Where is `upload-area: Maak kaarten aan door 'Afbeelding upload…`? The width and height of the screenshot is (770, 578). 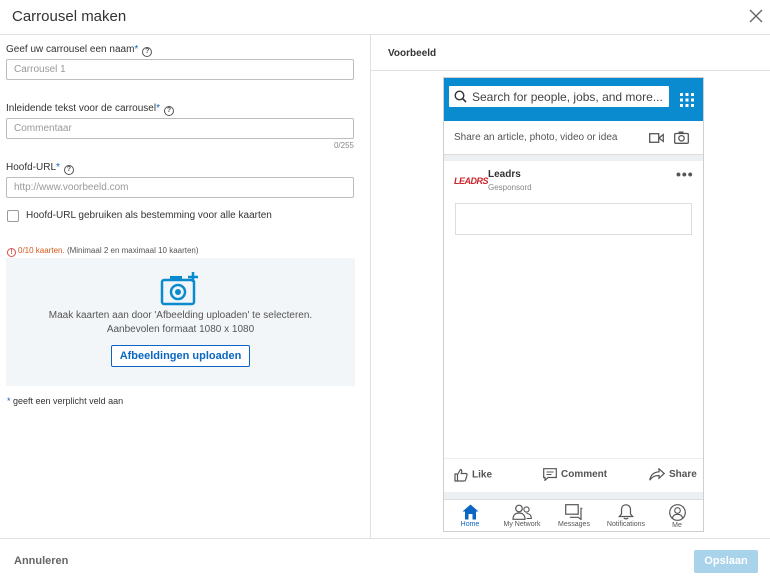
upload-area: Maak kaarten aan door 'Afbeelding upload… is located at coordinates (180, 322).